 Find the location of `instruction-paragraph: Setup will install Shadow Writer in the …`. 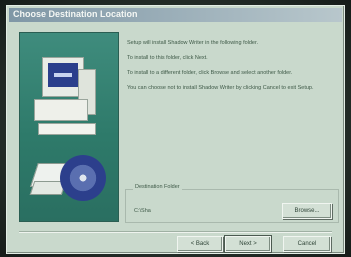

instruction-paragraph: Setup will install Shadow Writer in the … is located at coordinates (193, 43).